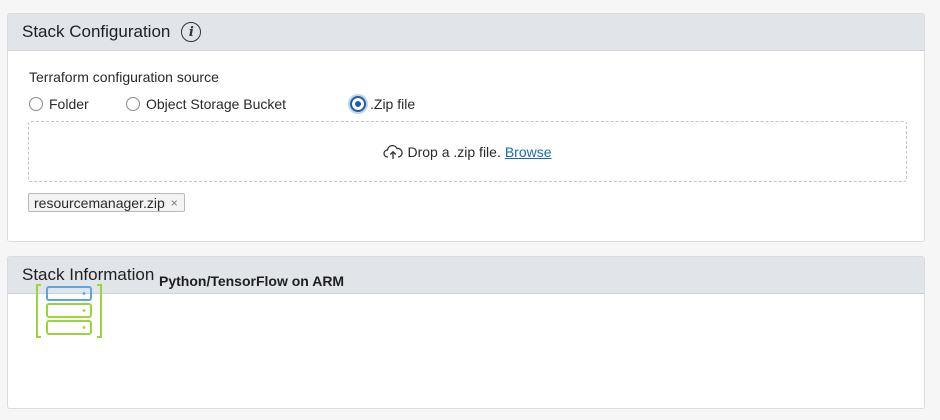 This screenshot has width=940, height=420. What do you see at coordinates (174, 203) in the screenshot?
I see `remove-file-icon: ×` at bounding box center [174, 203].